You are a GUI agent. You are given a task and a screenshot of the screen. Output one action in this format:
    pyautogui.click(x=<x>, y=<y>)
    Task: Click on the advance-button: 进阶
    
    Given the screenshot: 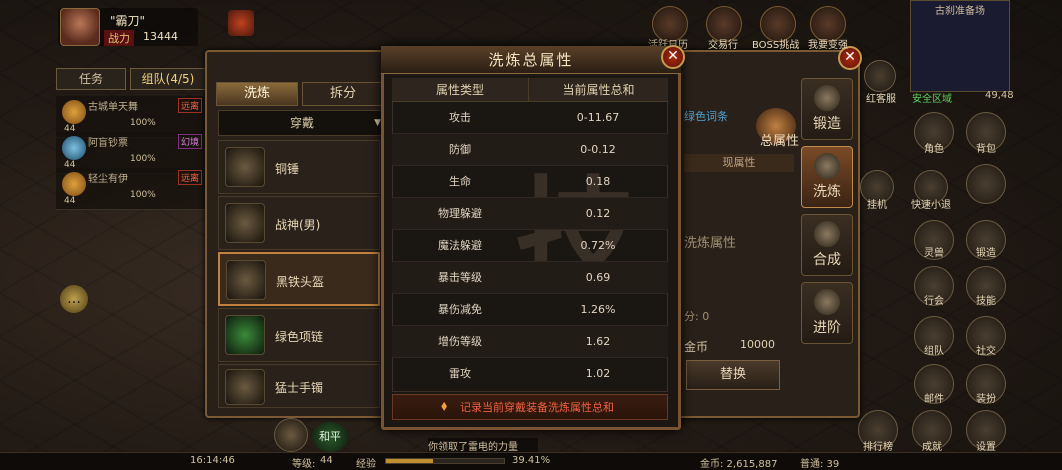 What is the action you would take?
    pyautogui.click(x=827, y=313)
    